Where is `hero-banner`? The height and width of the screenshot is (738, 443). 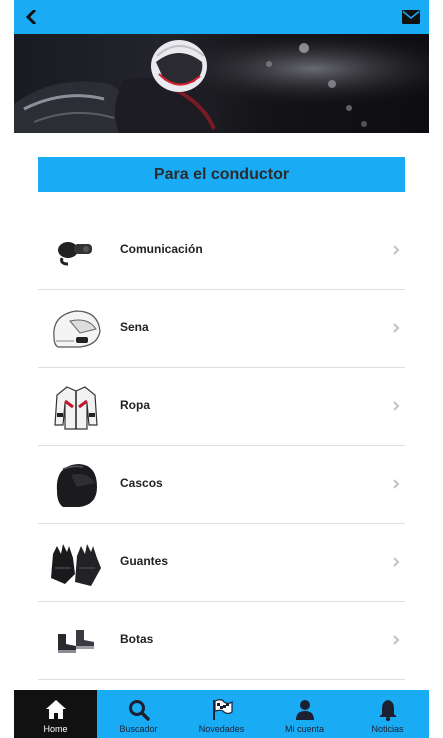
hero-banner is located at coordinates (221, 83).